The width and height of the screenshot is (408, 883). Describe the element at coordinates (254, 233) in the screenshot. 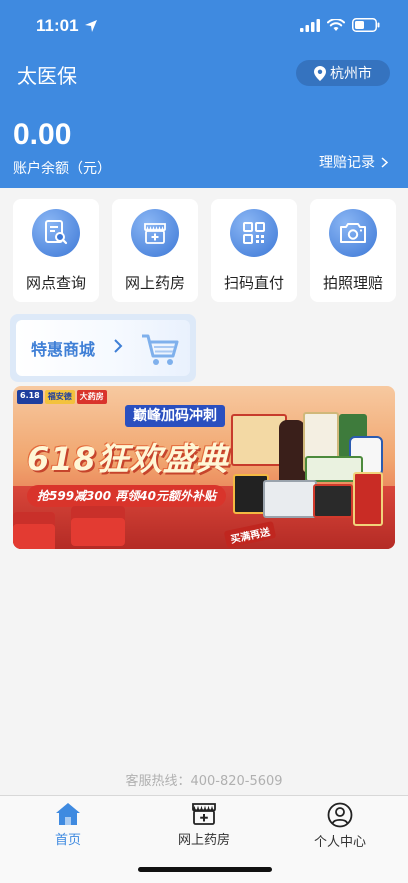

I see `qr-code-icon` at that location.